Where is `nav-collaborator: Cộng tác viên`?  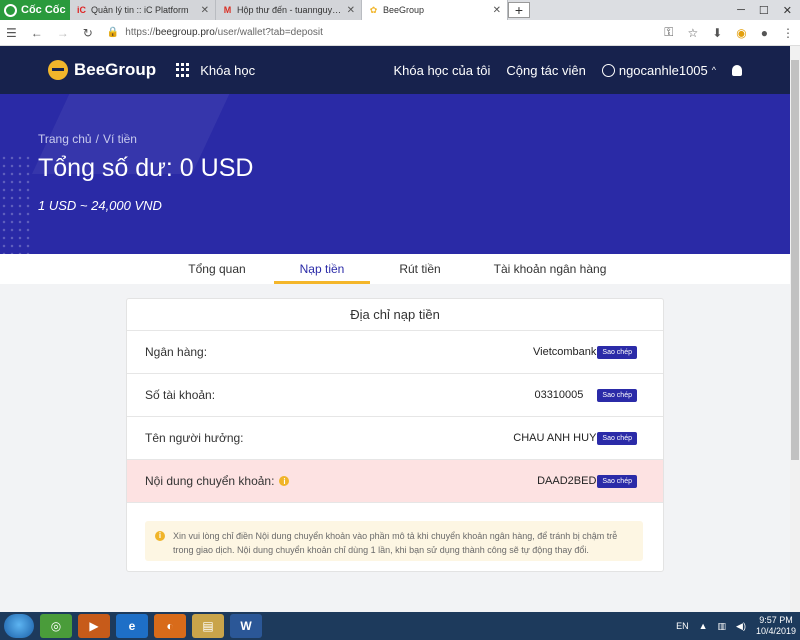 nav-collaborator: Cộng tác viên is located at coordinates (546, 70).